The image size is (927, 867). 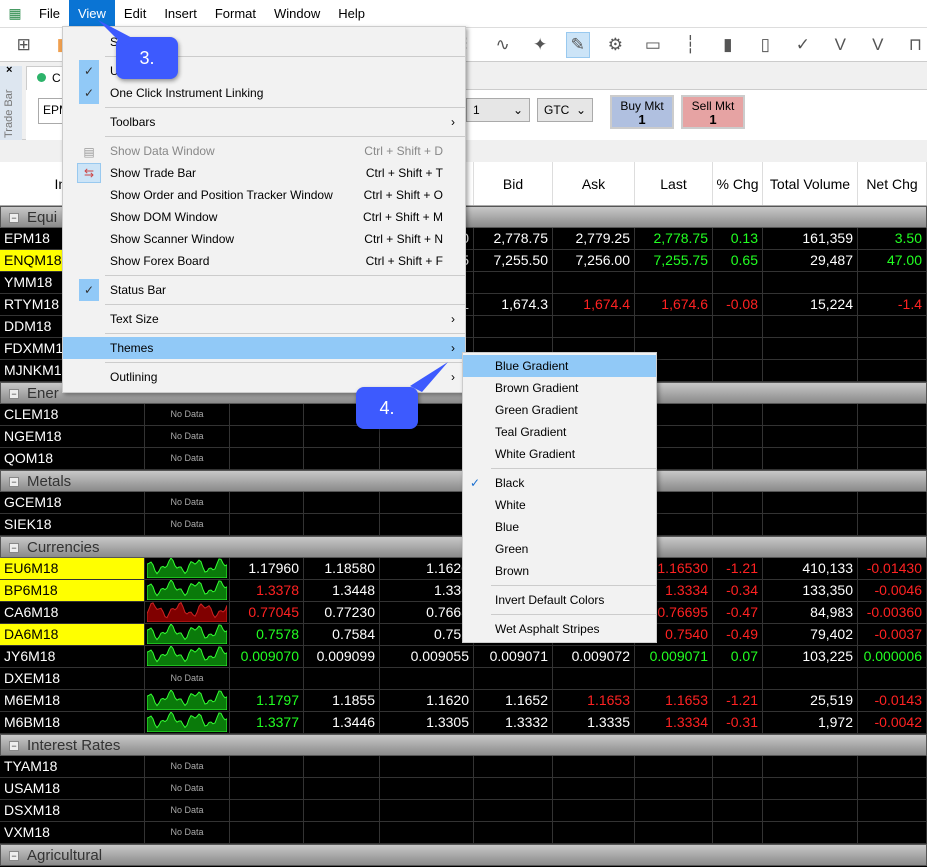 What do you see at coordinates (72, 612) in the screenshot?
I see `instrument-cell: CA6M18` at bounding box center [72, 612].